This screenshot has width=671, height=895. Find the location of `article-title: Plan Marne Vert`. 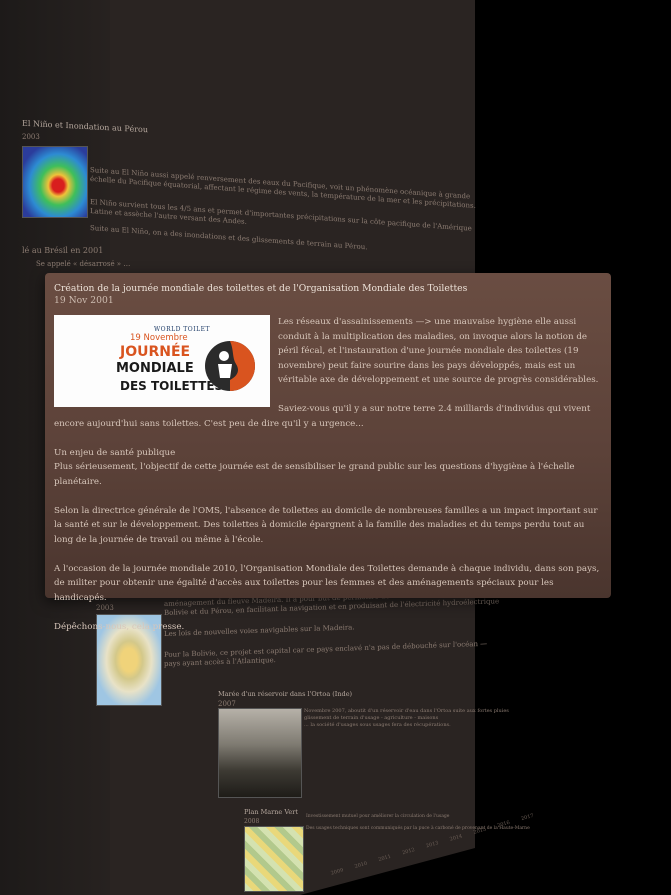

article-title: Plan Marne Vert is located at coordinates (271, 812).